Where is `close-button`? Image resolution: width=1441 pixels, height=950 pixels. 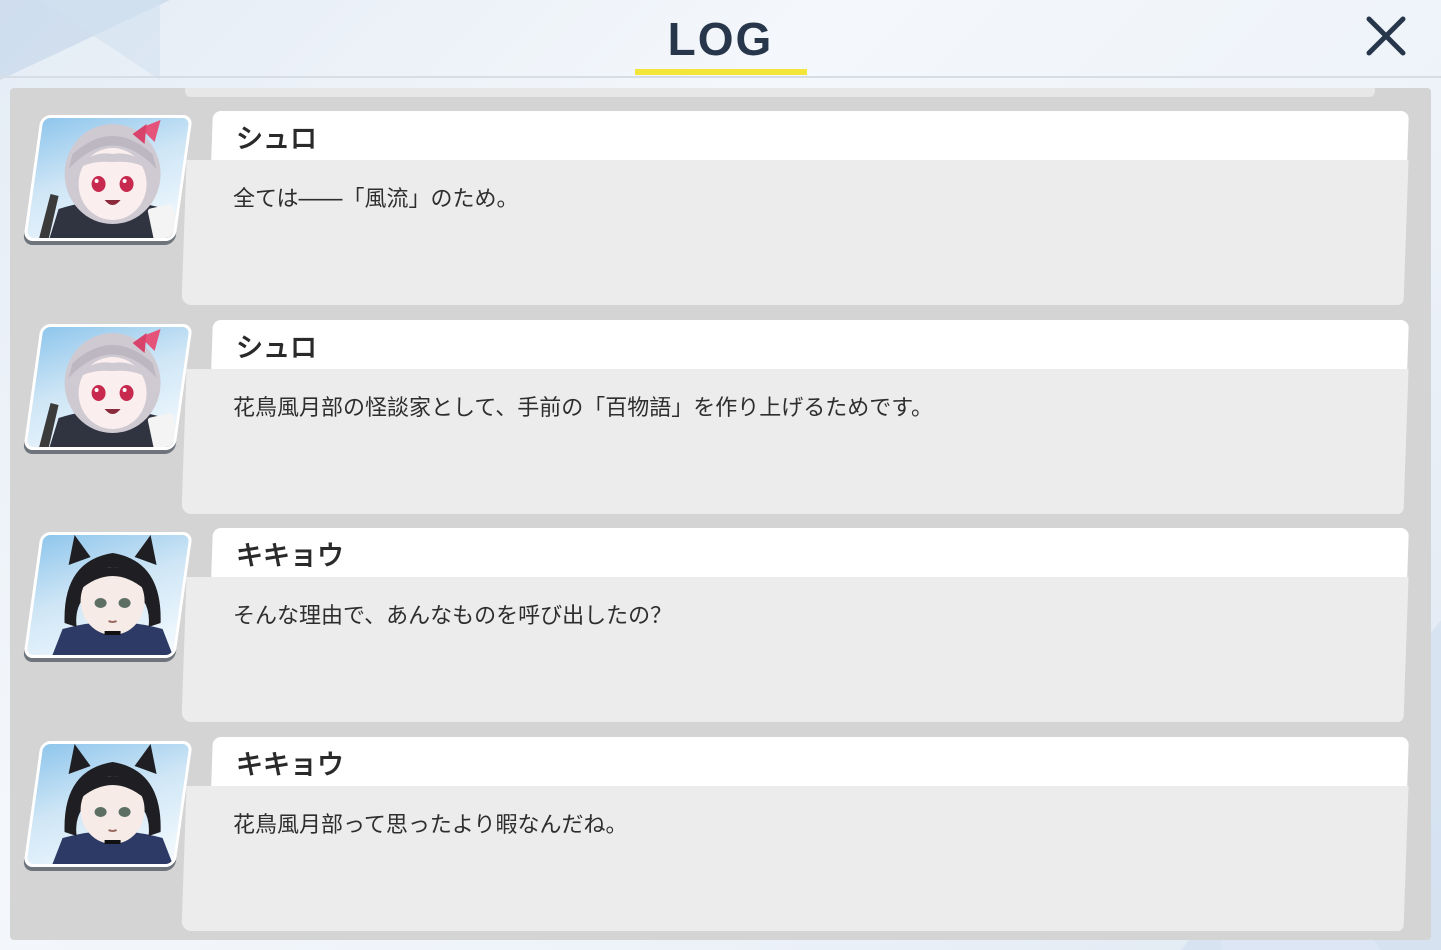 close-button is located at coordinates (1386, 36).